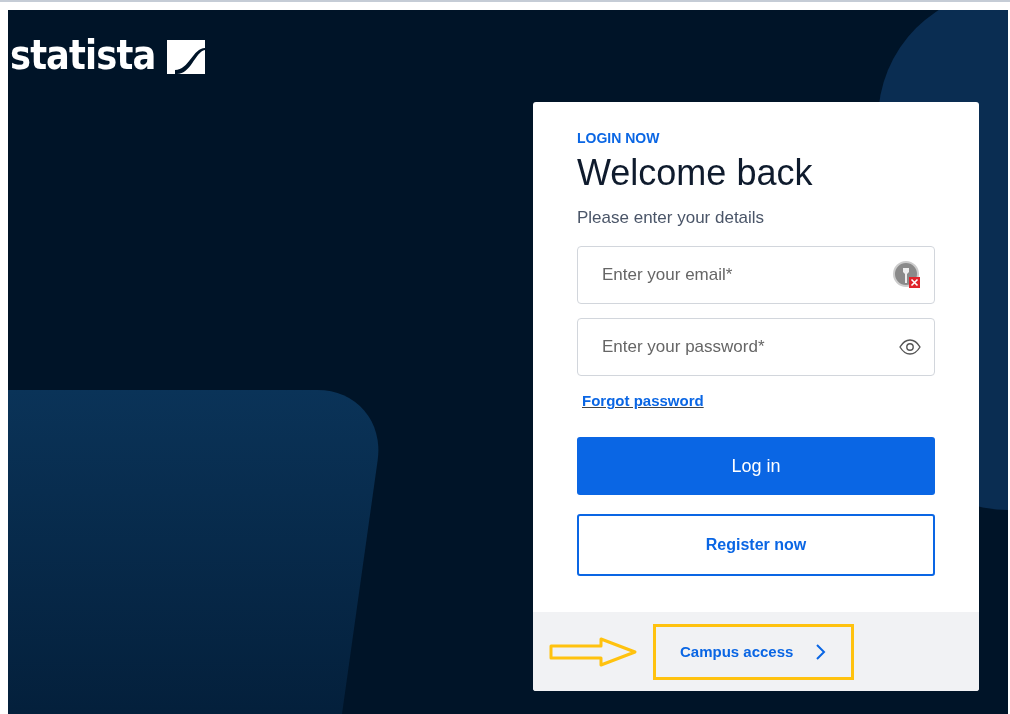 This screenshot has width=1010, height=714. Describe the element at coordinates (756, 275) in the screenshot. I see `input-field: Enter your email*` at that location.